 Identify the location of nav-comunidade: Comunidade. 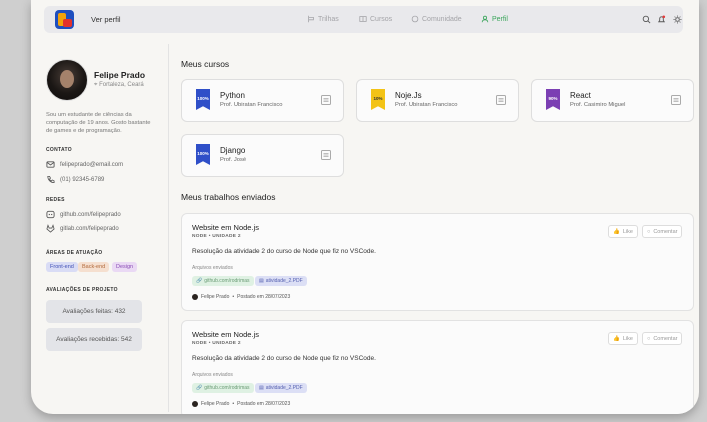
(436, 19).